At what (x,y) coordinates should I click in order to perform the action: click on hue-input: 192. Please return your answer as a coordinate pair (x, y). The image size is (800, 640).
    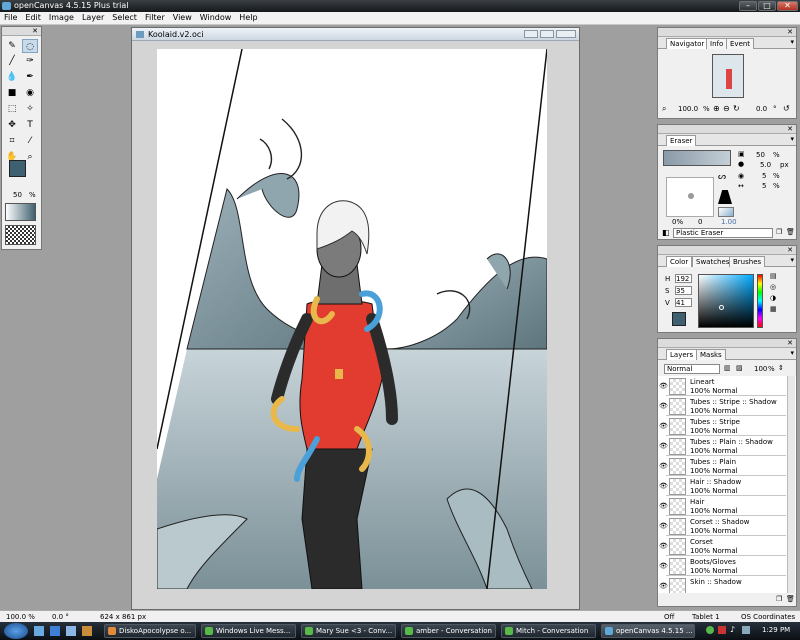
    Looking at the image, I should click on (683, 278).